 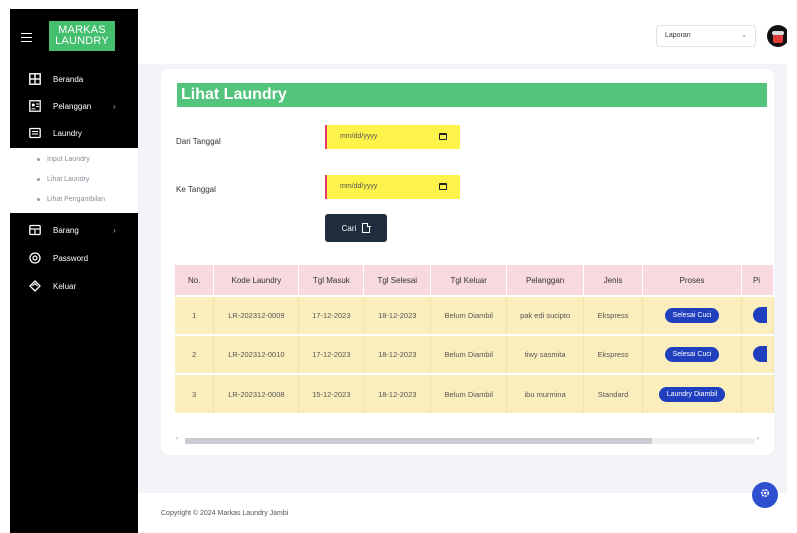 I want to click on sidebar-item-label: Password, so click(x=71, y=258).